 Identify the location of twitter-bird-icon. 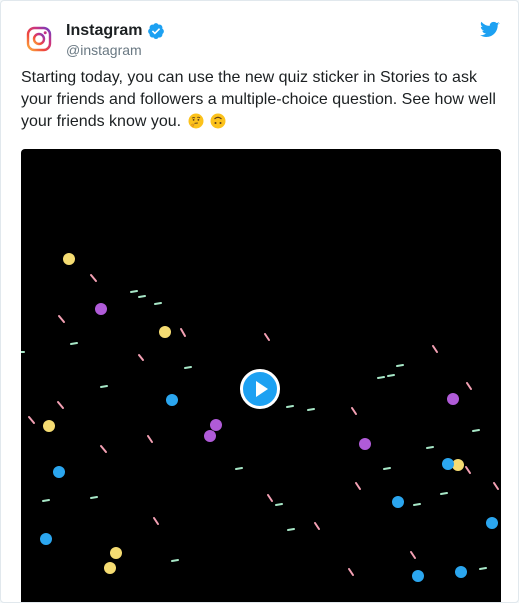
(490, 30).